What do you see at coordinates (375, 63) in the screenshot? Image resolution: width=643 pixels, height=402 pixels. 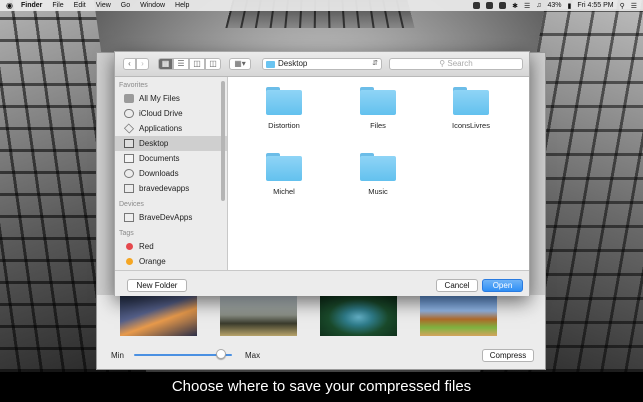 I see `chevron-updown-icon: ⇵` at bounding box center [375, 63].